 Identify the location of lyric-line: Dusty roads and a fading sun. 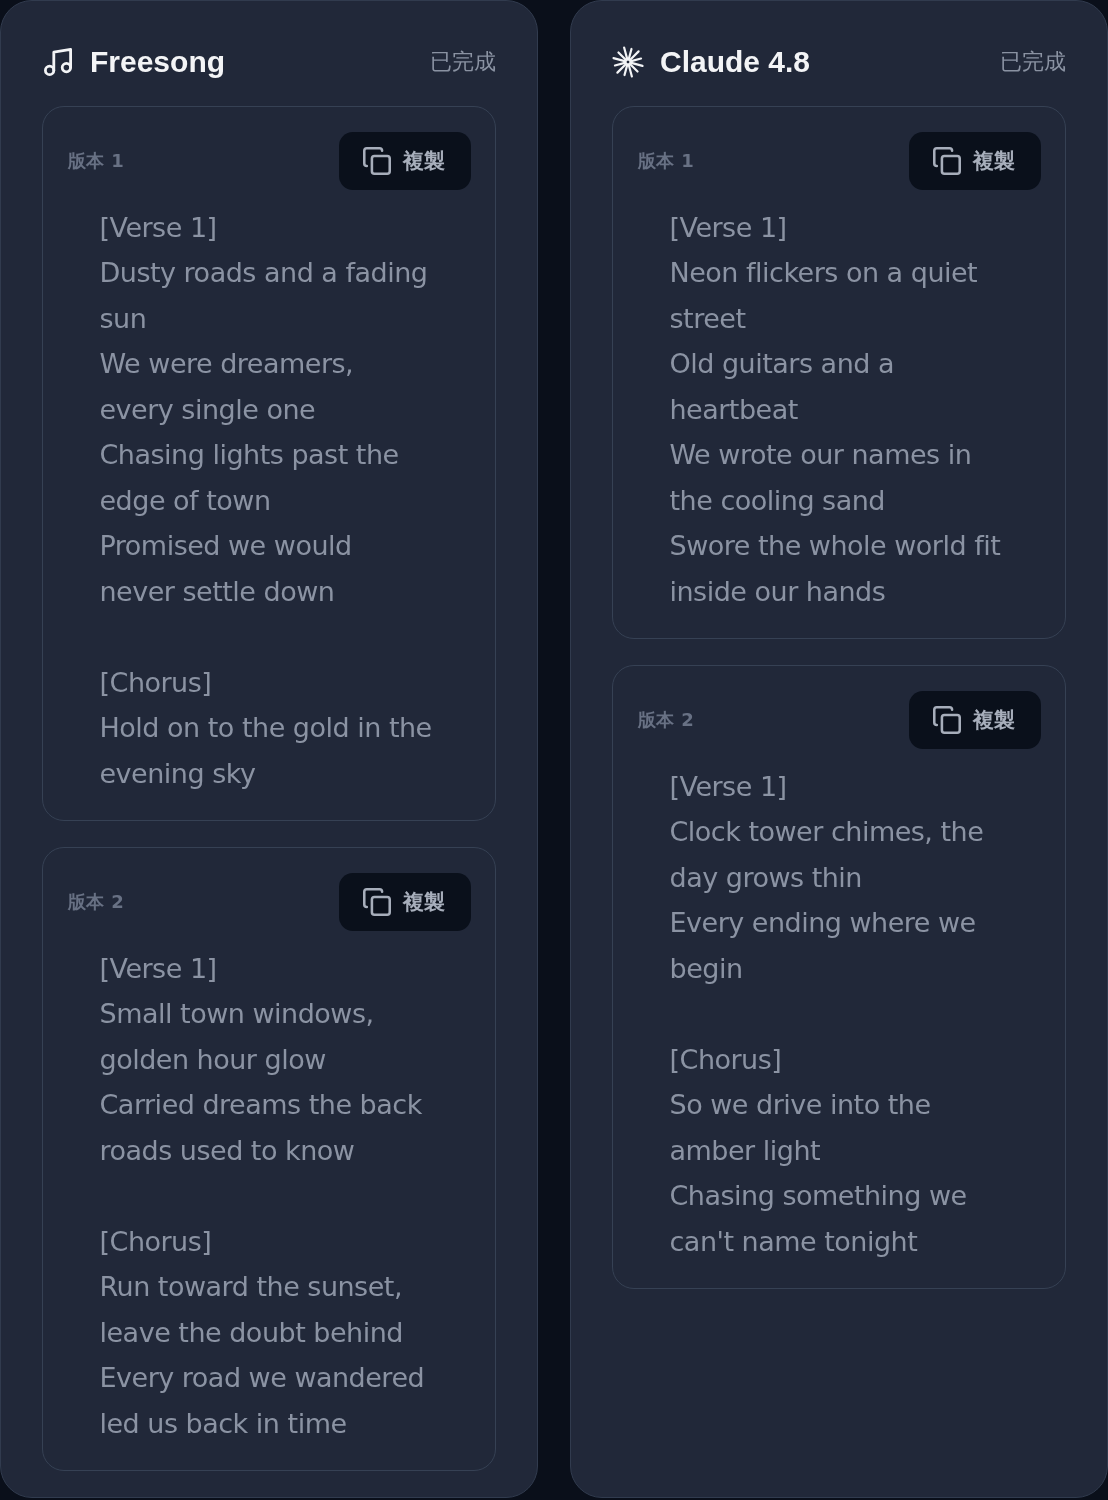
(264, 296).